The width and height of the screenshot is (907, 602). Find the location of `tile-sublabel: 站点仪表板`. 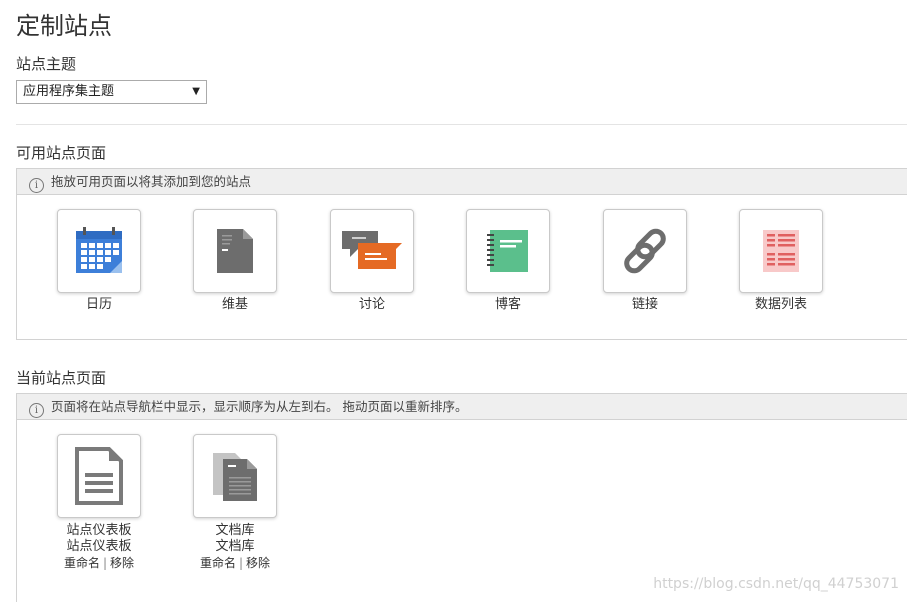

tile-sublabel: 站点仪表板 is located at coordinates (99, 546).